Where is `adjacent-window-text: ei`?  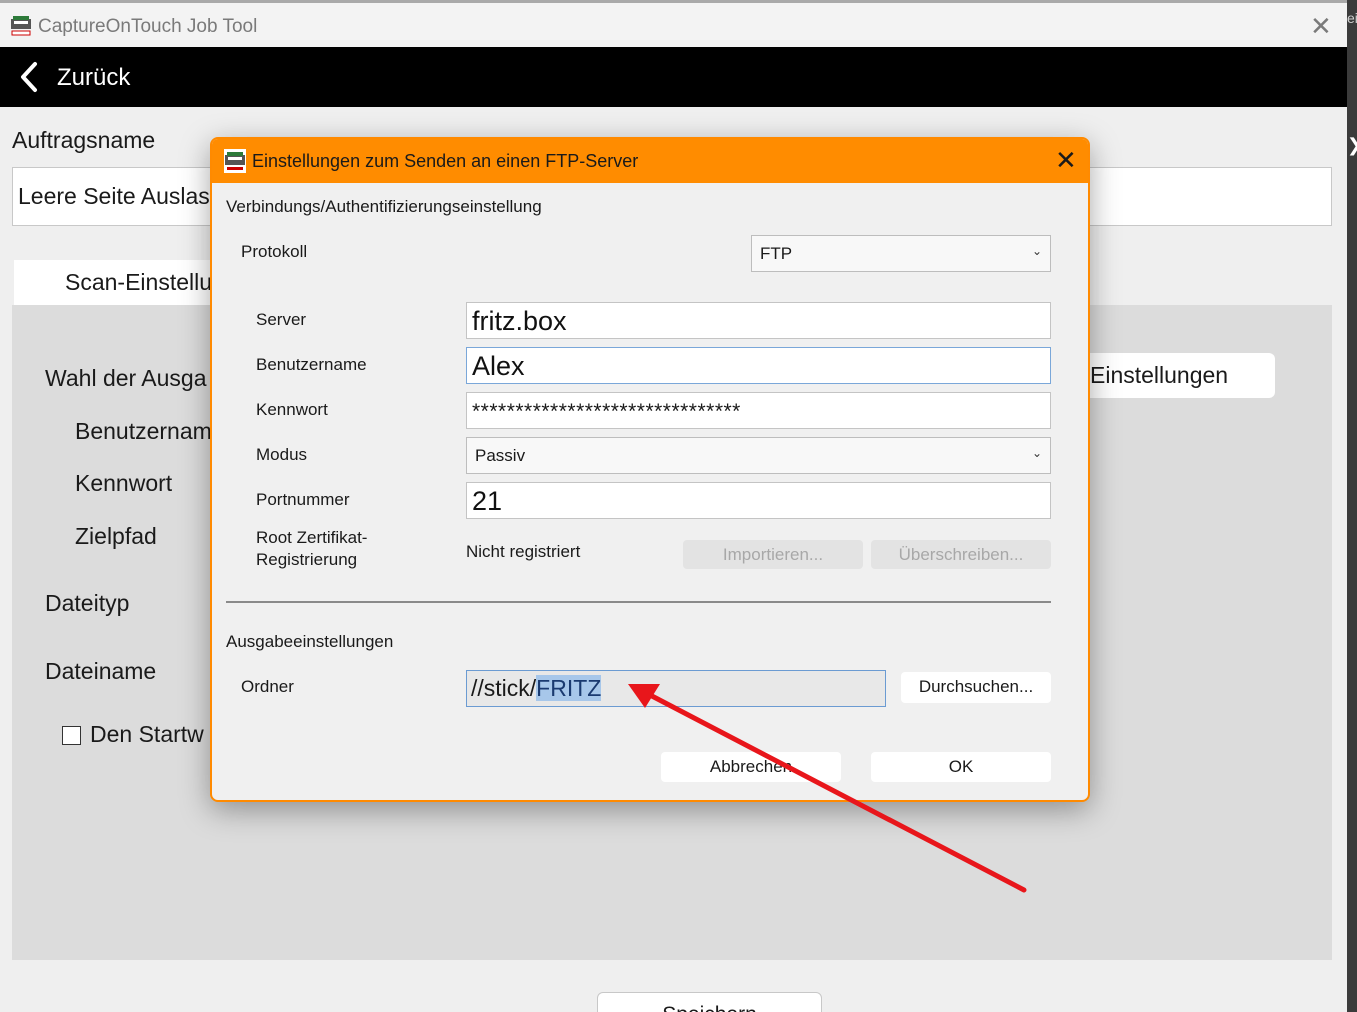 adjacent-window-text: ei is located at coordinates (1352, 18).